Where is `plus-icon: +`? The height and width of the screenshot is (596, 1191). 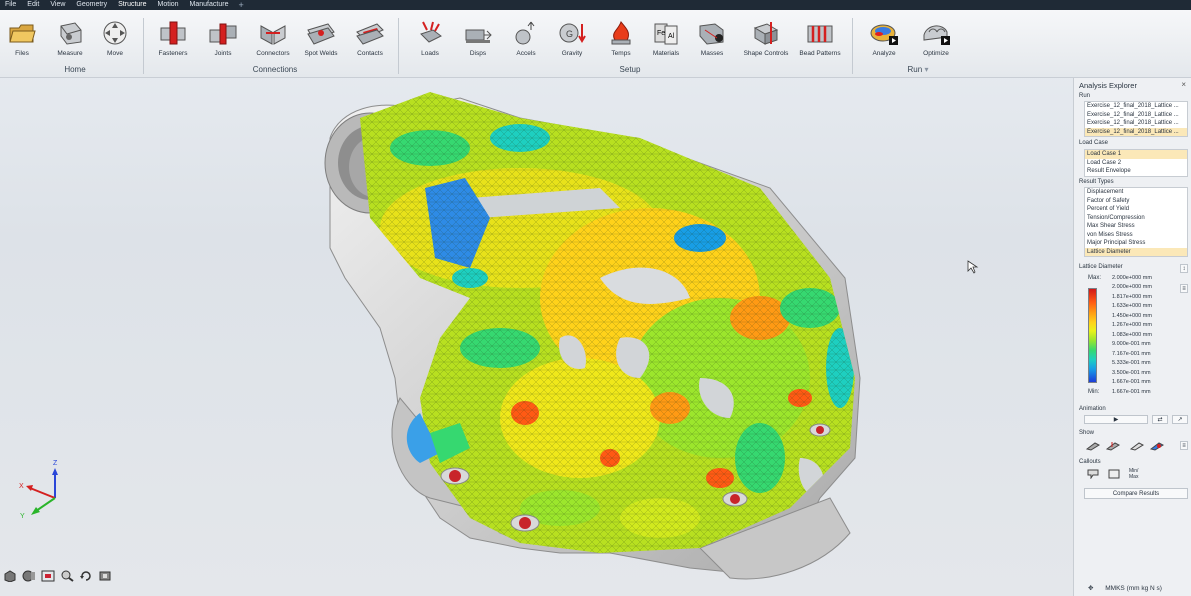 plus-icon: + is located at coordinates (240, 5).